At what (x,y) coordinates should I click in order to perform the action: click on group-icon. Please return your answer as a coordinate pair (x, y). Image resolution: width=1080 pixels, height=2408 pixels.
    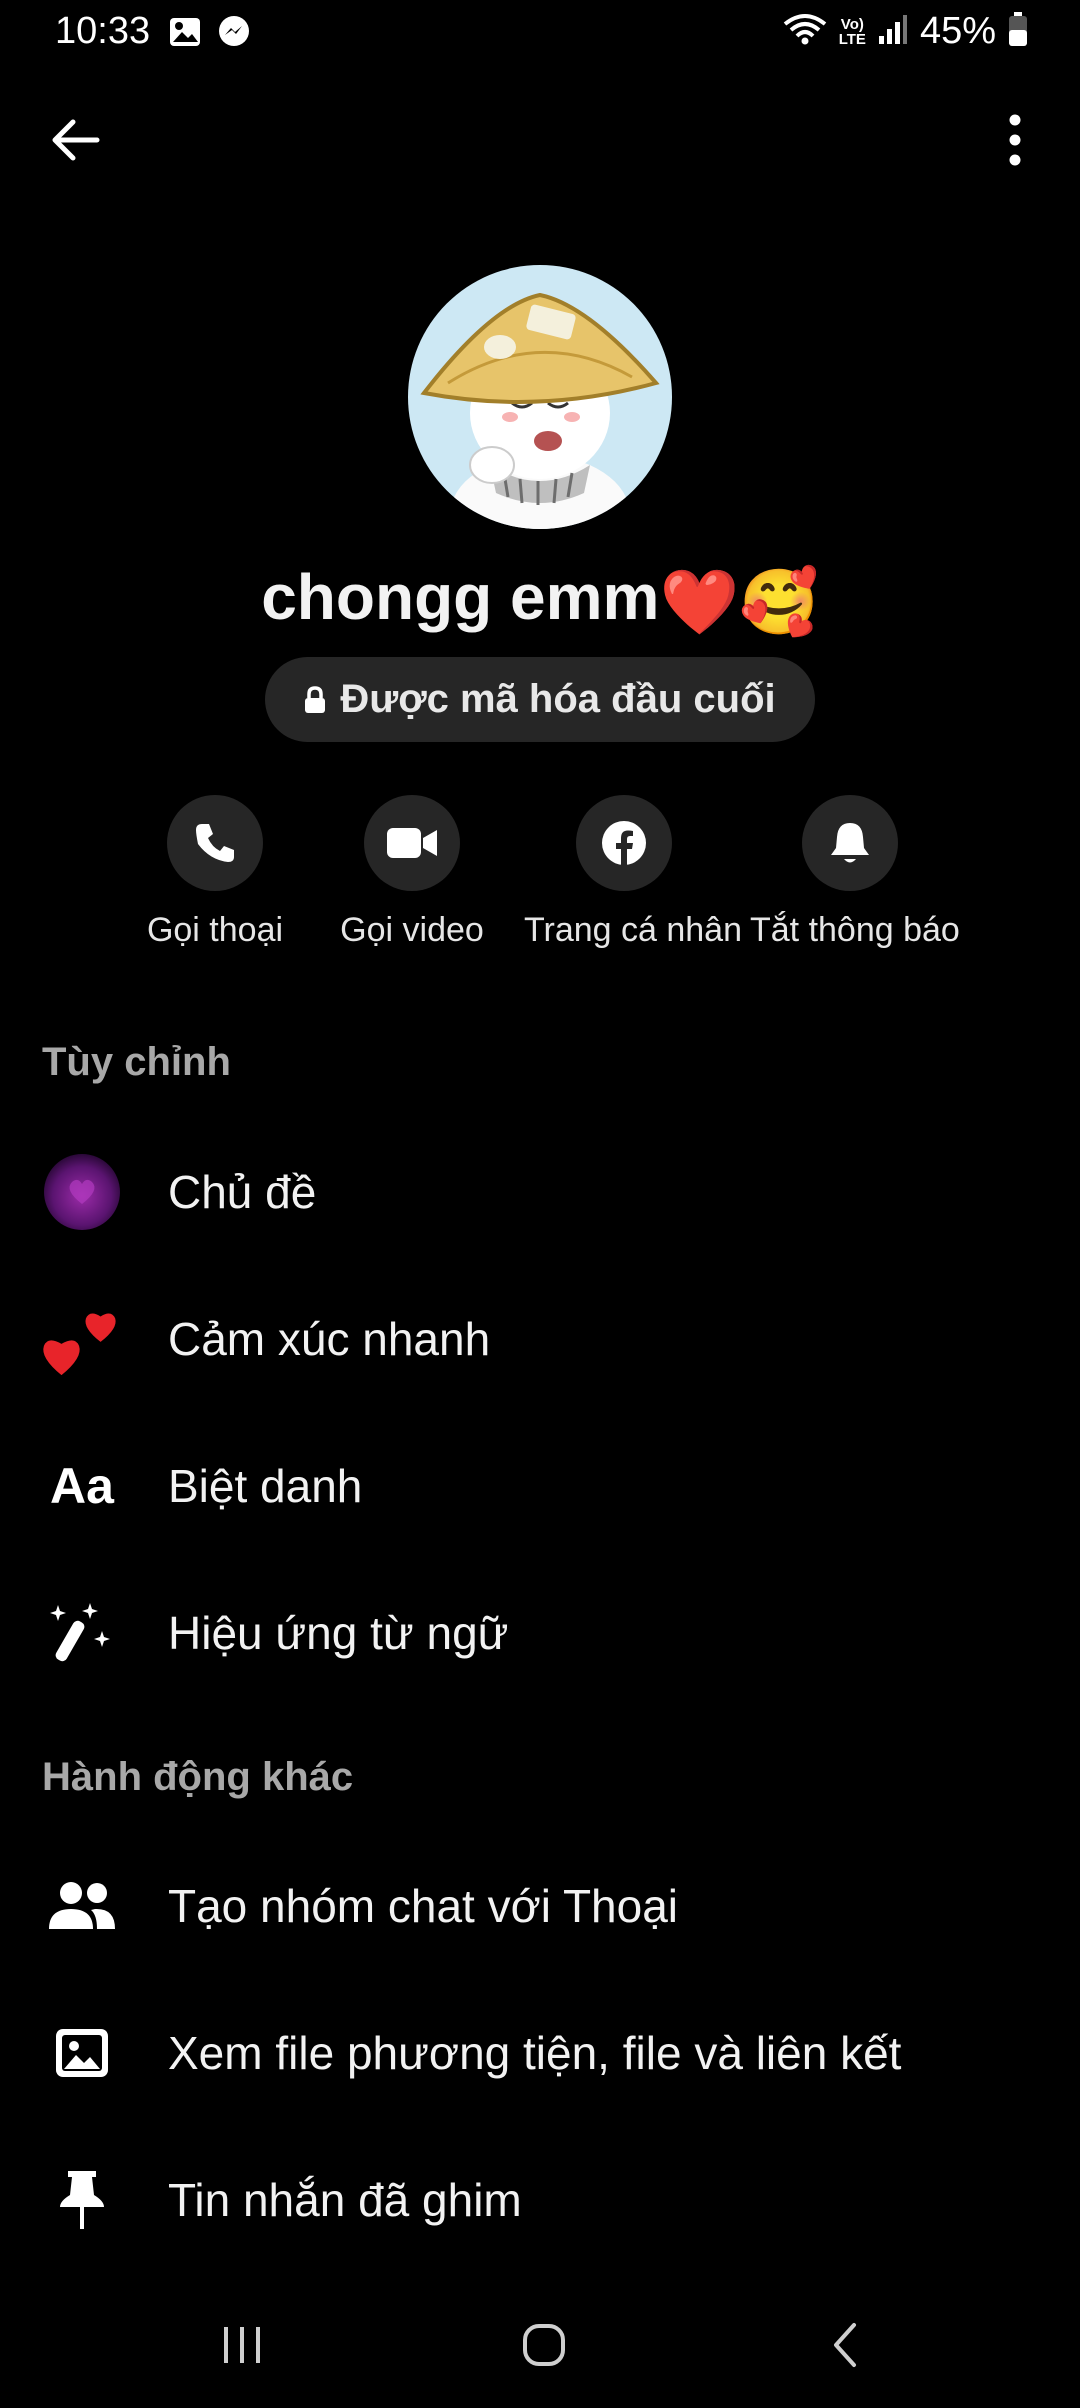
    Looking at the image, I should click on (82, 1906).